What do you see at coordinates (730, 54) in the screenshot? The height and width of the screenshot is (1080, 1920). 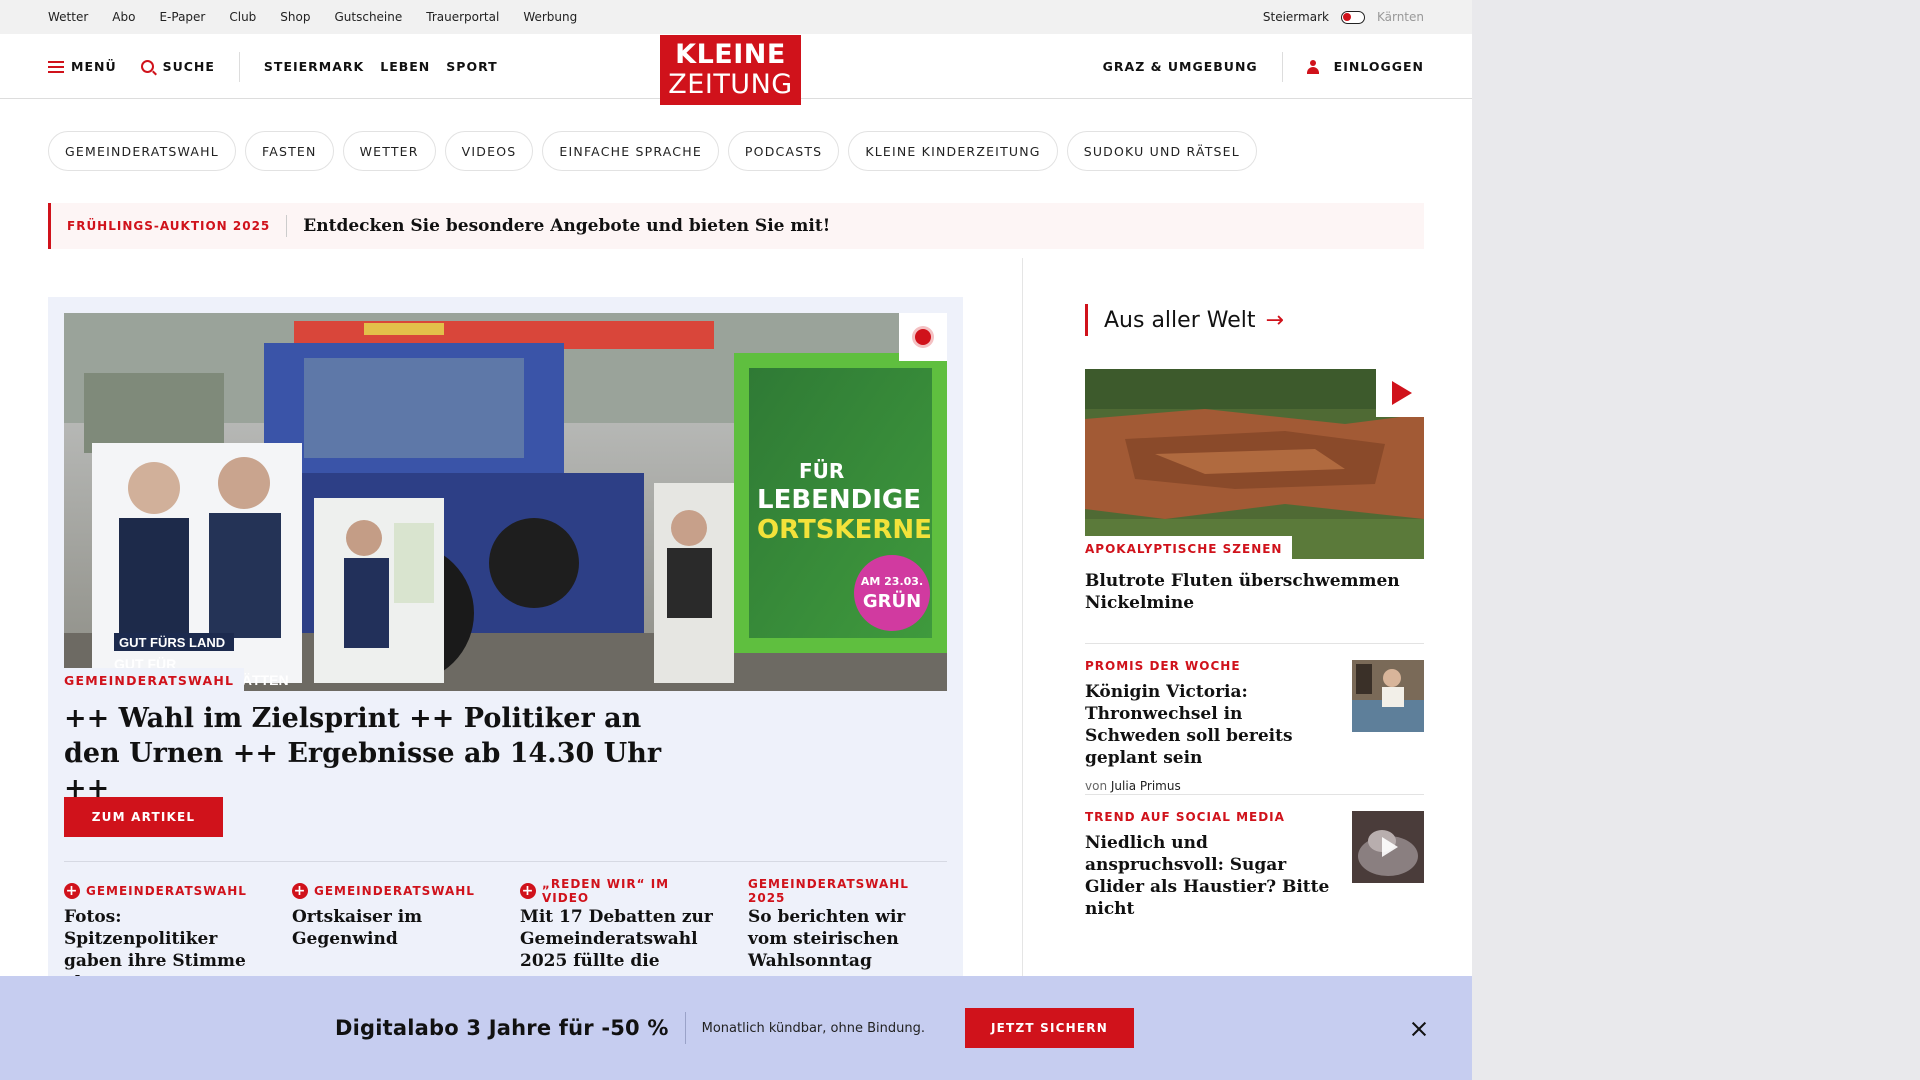 I see `logo-line1: KLEINE` at bounding box center [730, 54].